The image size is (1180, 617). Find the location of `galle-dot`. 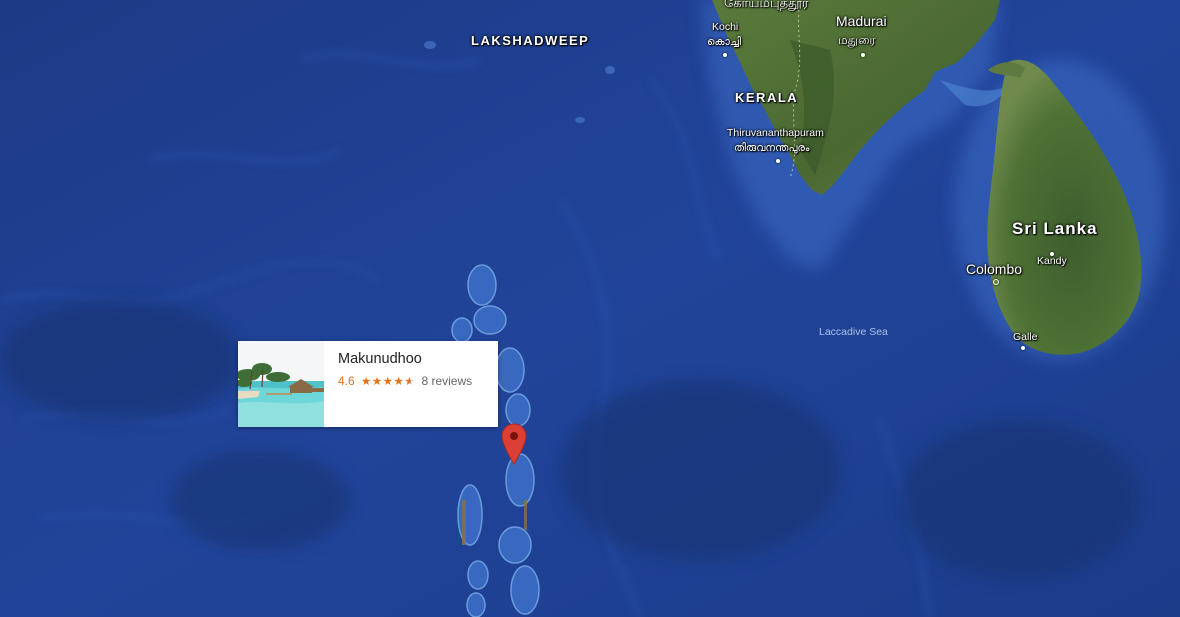

galle-dot is located at coordinates (1023, 348).